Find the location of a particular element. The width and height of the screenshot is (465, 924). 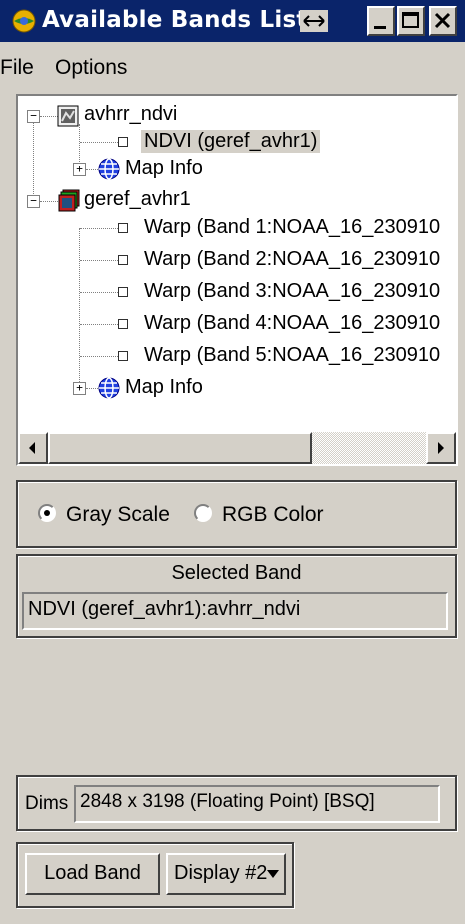

scroll-right-button is located at coordinates (441, 448).